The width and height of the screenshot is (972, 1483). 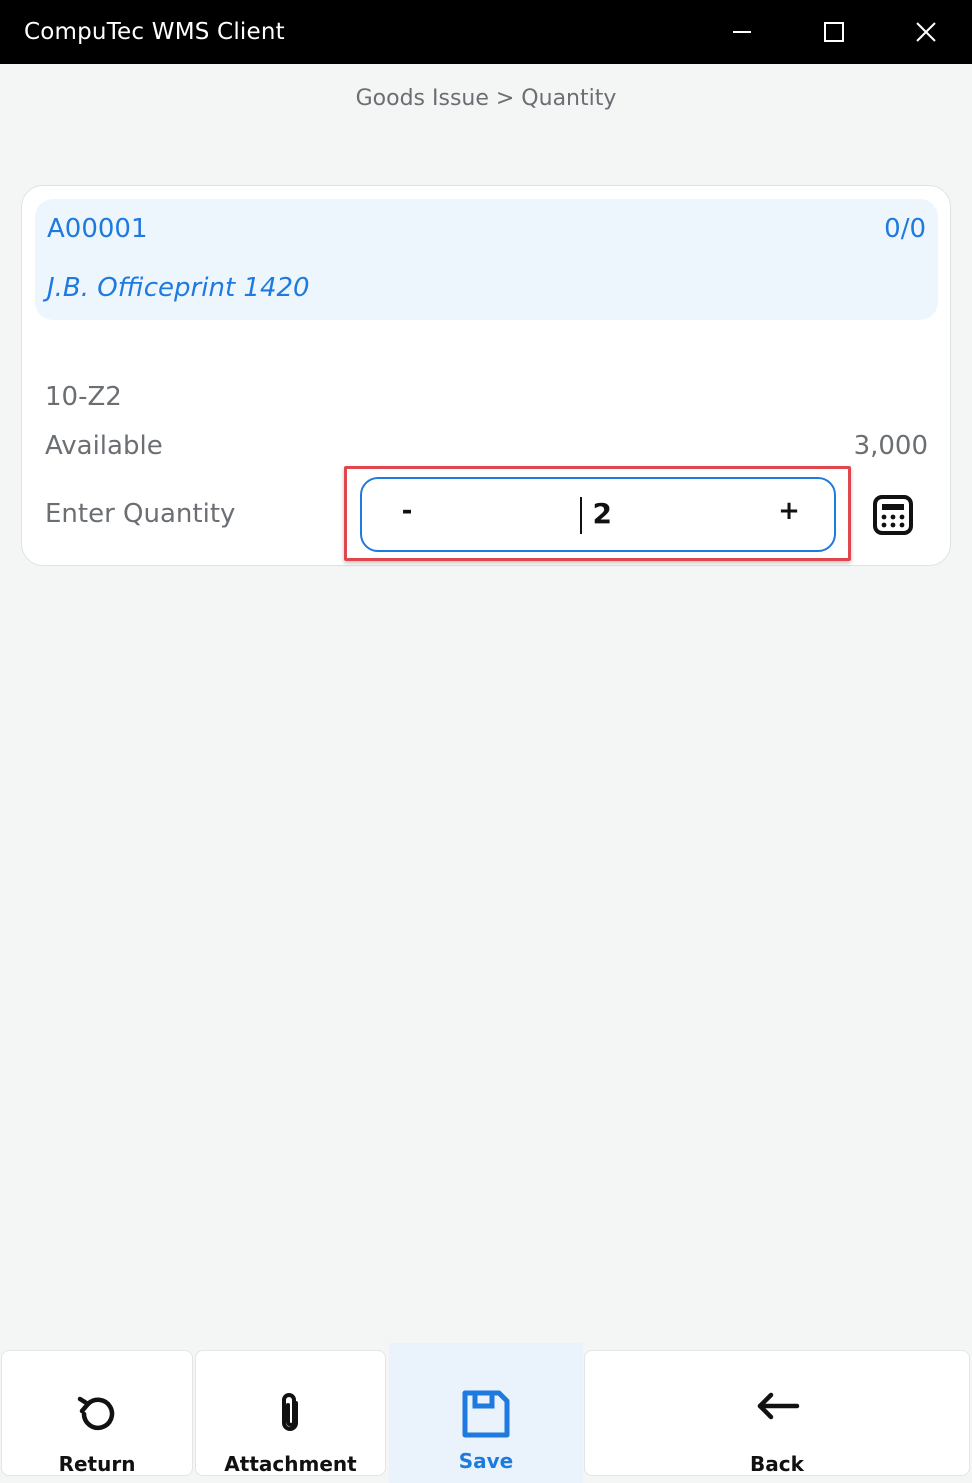 I want to click on save-label: Save, so click(x=486, y=1461).